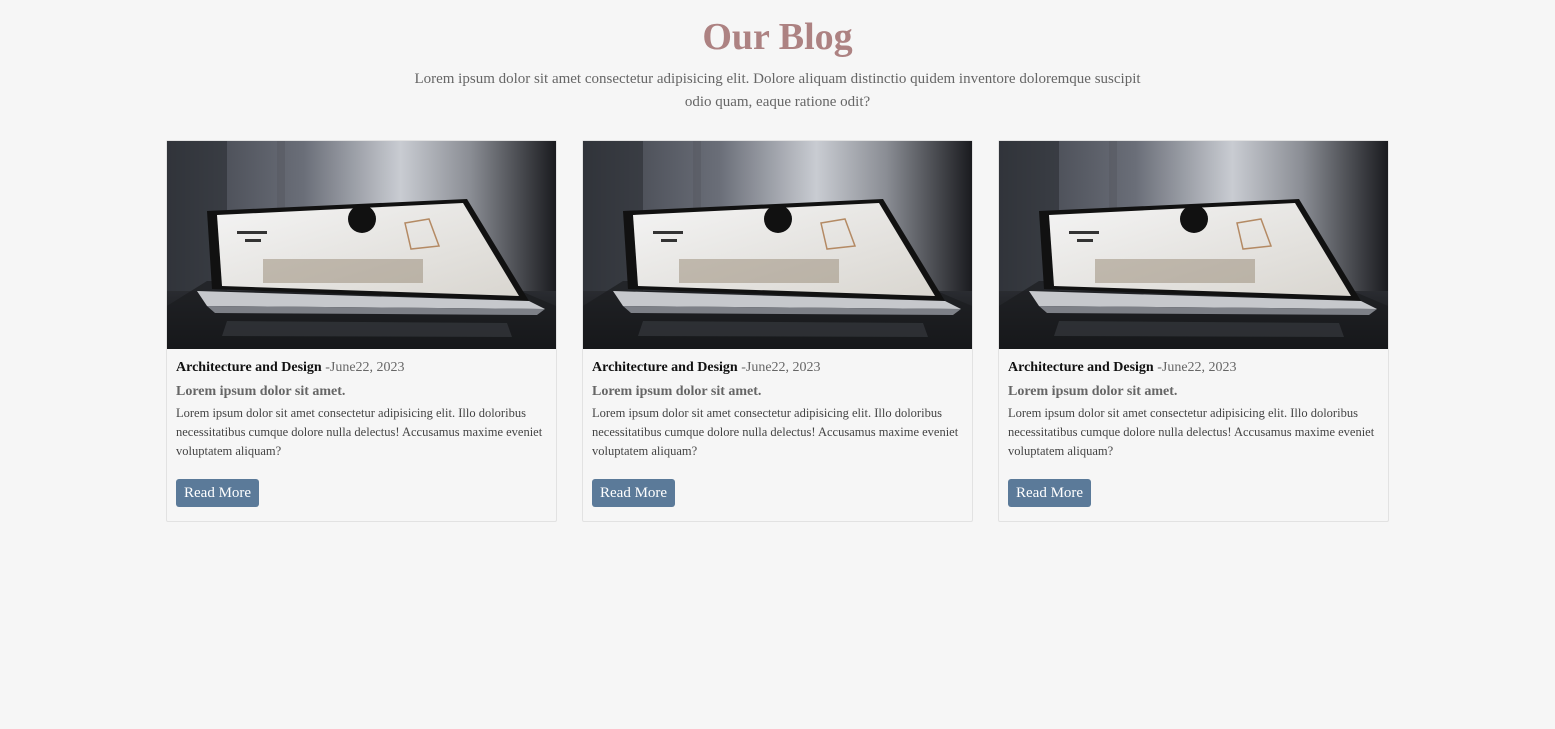  What do you see at coordinates (777, 37) in the screenshot?
I see `page-title: Our Blog` at bounding box center [777, 37].